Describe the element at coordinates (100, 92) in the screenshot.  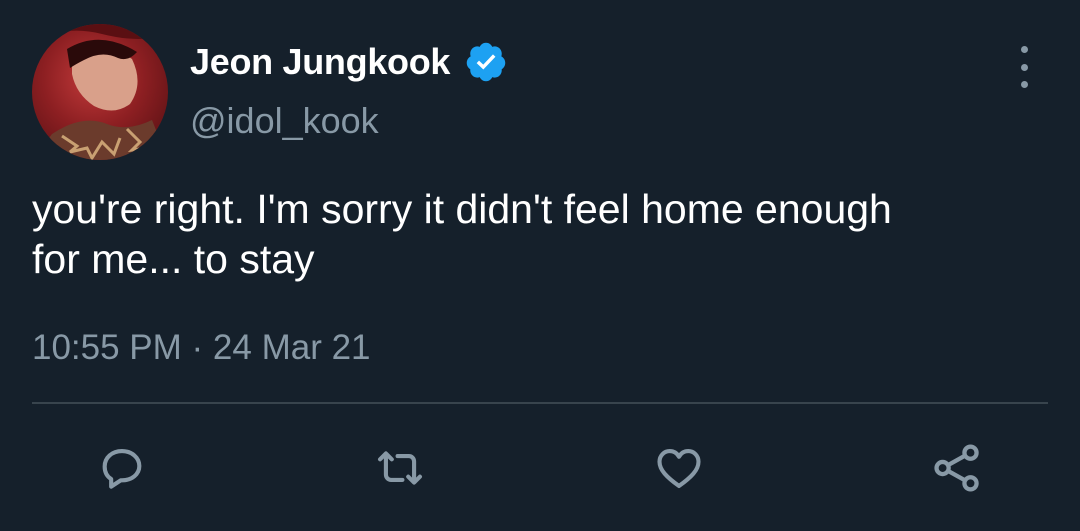
I see `avatar` at that location.